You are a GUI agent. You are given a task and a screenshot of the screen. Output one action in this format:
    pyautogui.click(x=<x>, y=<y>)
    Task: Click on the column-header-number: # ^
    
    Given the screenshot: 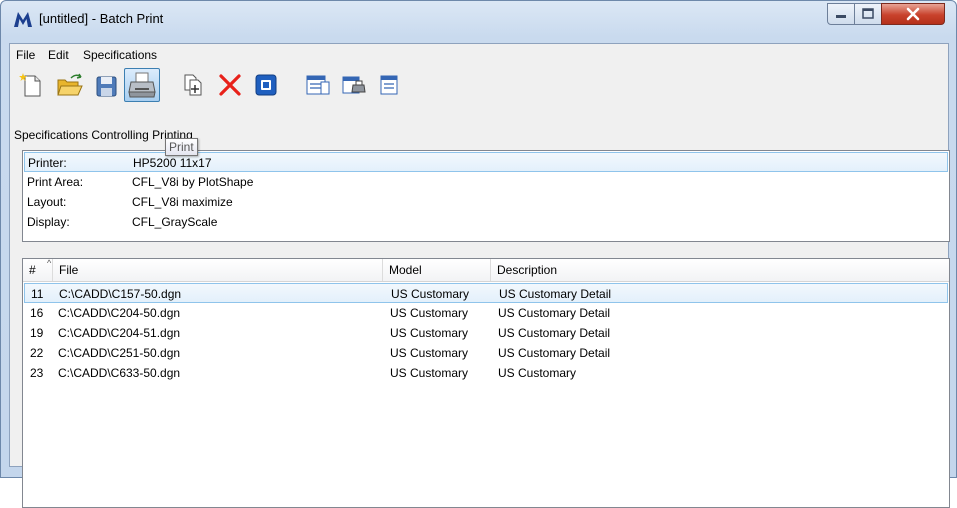 What is the action you would take?
    pyautogui.click(x=38, y=269)
    